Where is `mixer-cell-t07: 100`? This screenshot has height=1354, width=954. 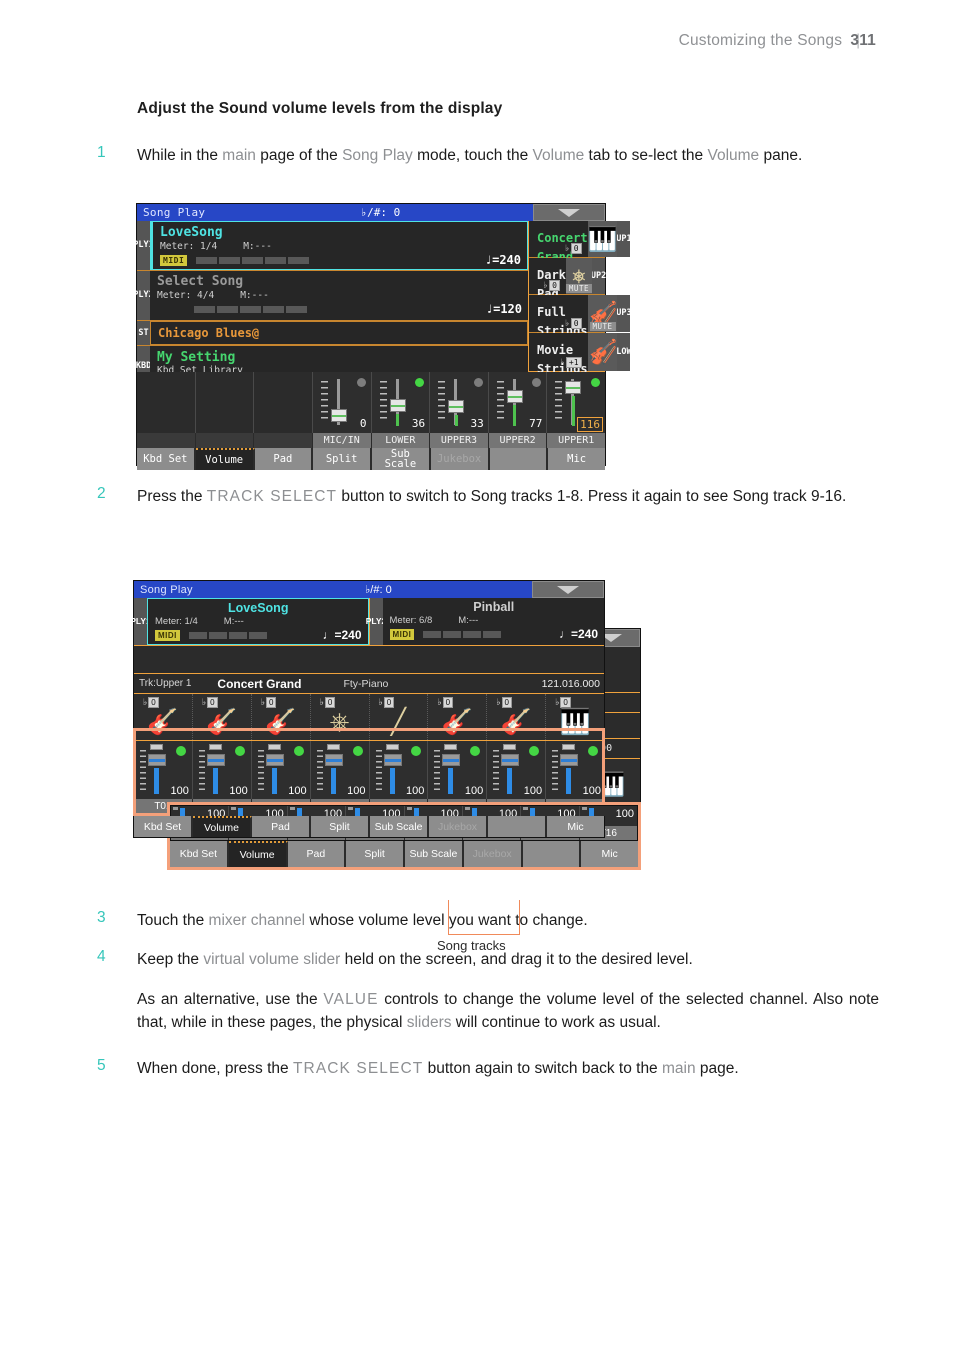
mixer-cell-t07: 100 is located at coordinates (517, 770).